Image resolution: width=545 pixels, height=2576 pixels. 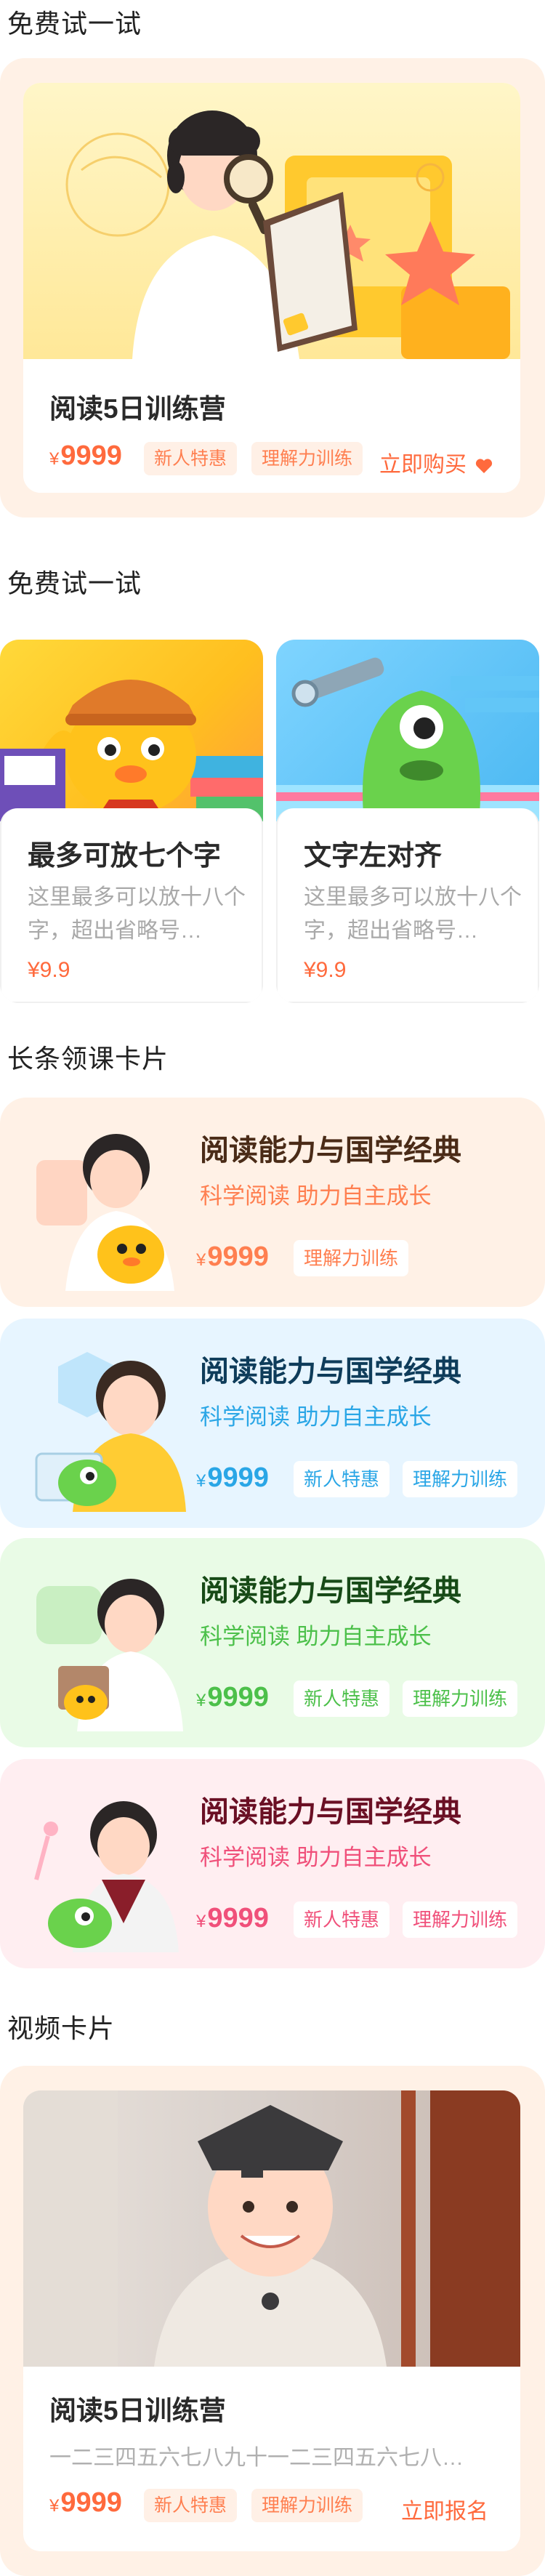 I want to click on trial-course-card-inner: 阅读5日训练营 ¥9999 新人特惠 理解力训练 立即购买, so click(x=271, y=288).